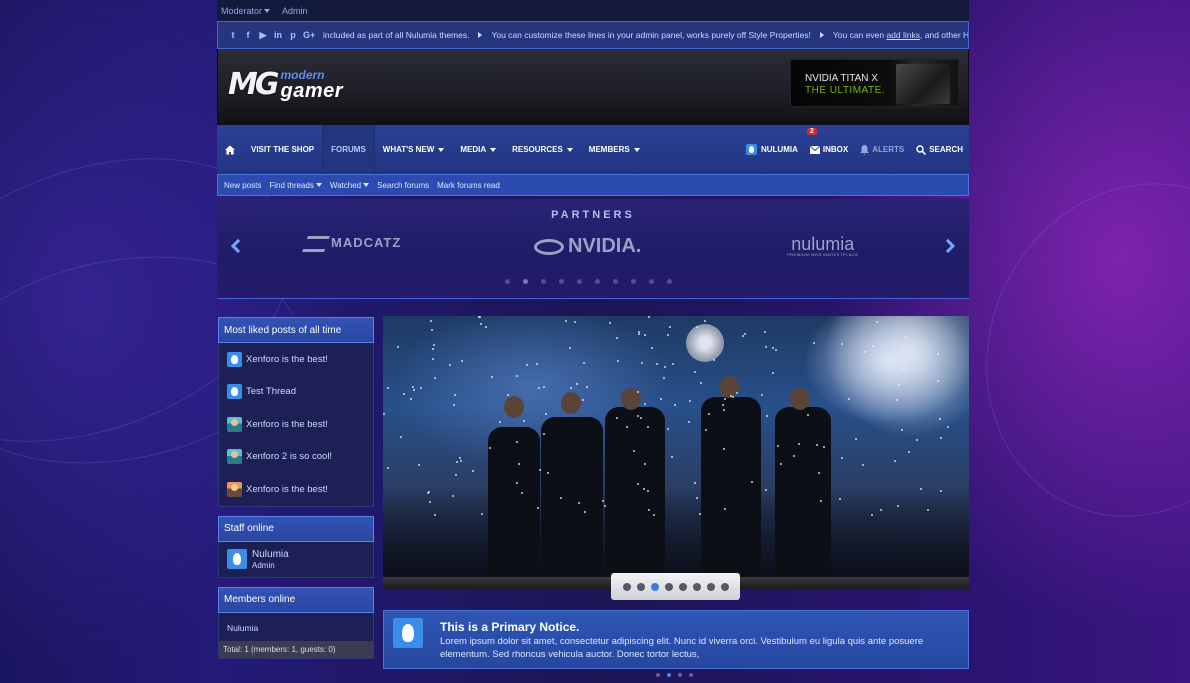 This screenshot has width=1190, height=683. What do you see at coordinates (296, 627) in the screenshot?
I see `member-link: Nulumia` at bounding box center [296, 627].